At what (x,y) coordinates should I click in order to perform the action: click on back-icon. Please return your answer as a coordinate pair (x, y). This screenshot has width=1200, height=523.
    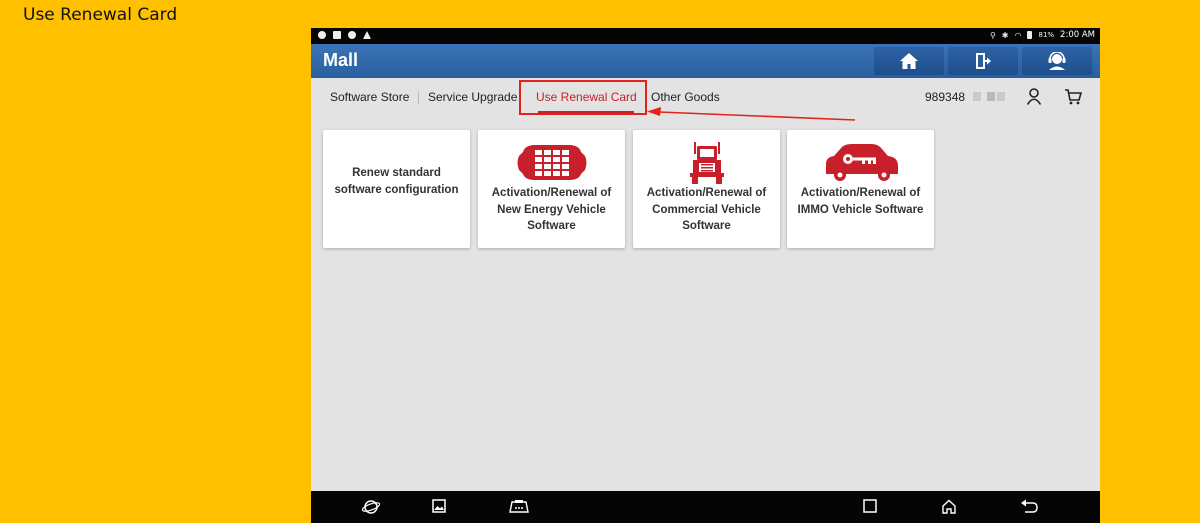
    Looking at the image, I should click on (1029, 506).